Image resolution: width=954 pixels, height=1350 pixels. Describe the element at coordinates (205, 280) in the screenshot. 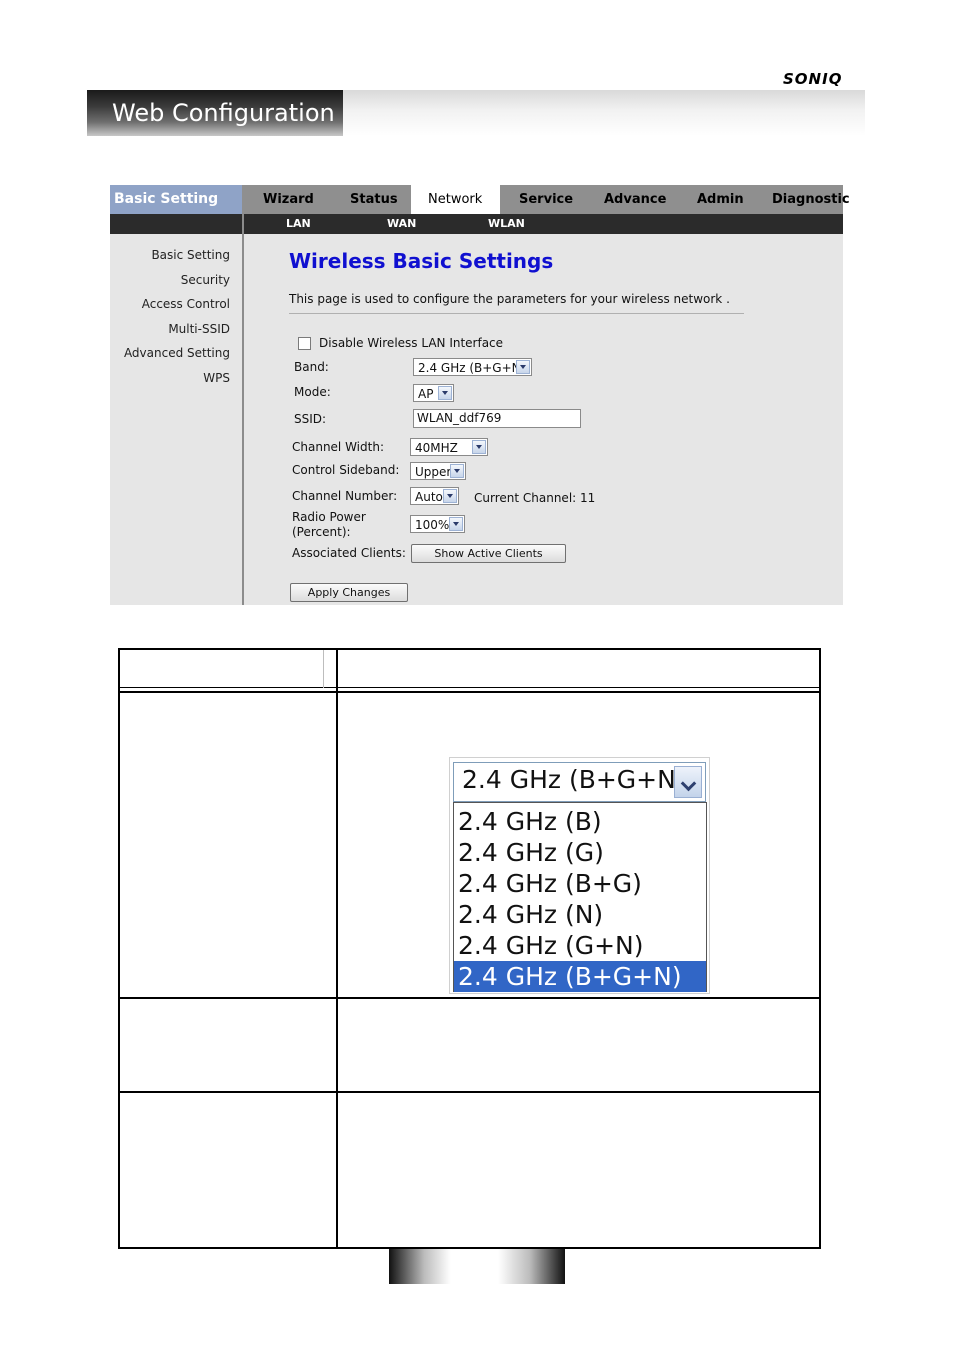

I see `sidebar-item-security: Security` at that location.